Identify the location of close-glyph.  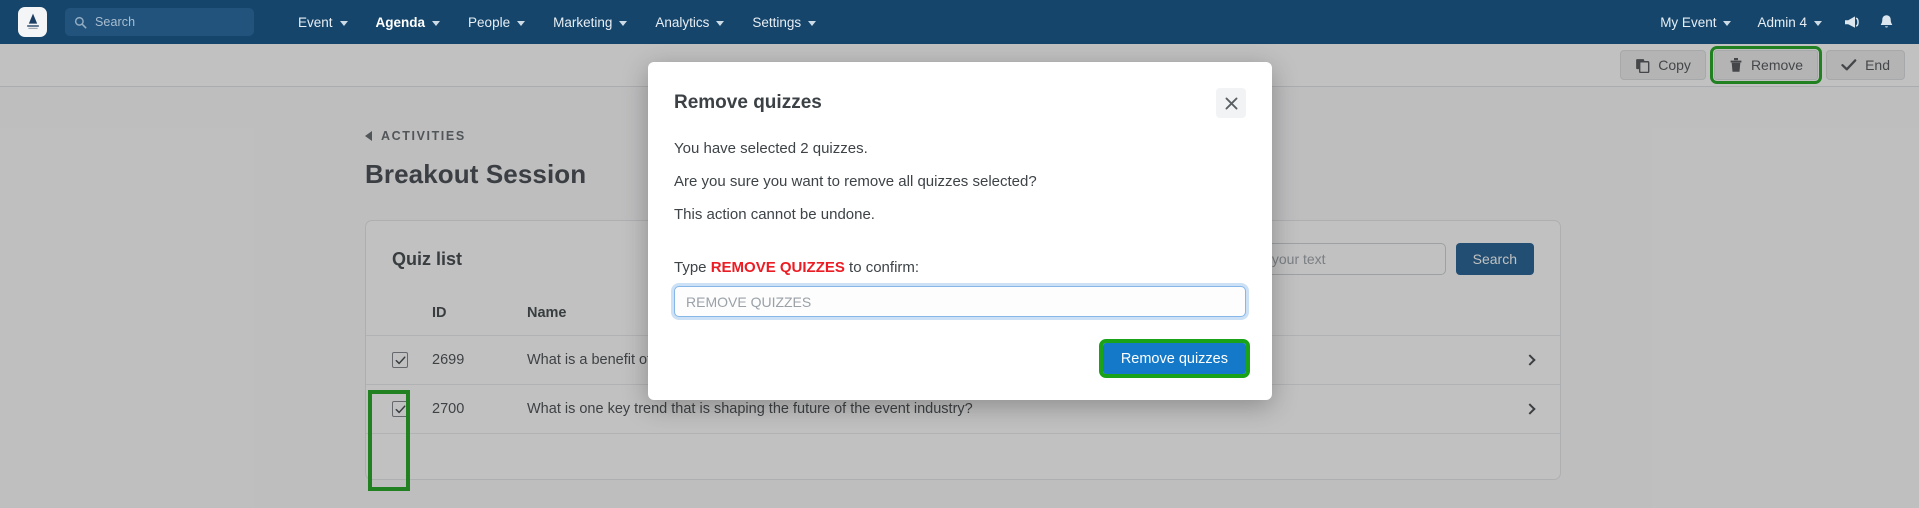
(1231, 103).